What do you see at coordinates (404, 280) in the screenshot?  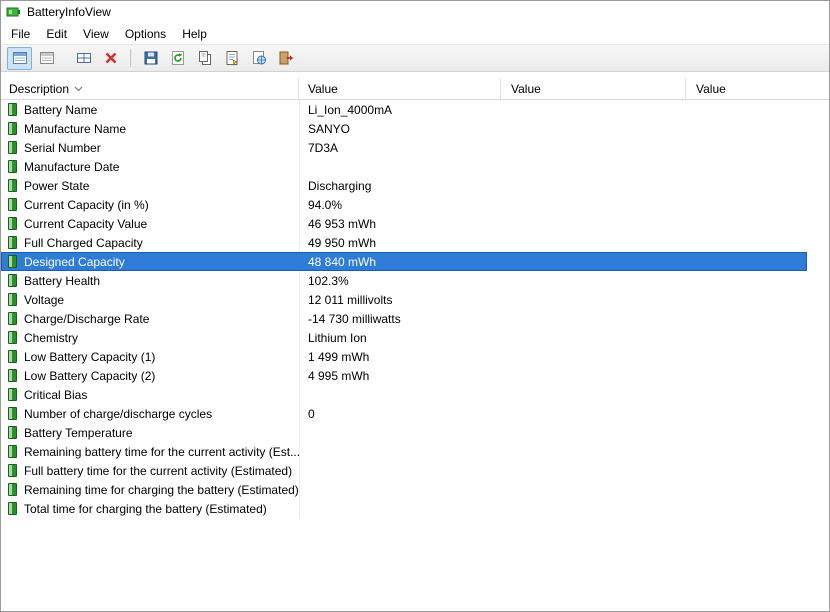 I see `table-row: Battery Health 102.3%` at bounding box center [404, 280].